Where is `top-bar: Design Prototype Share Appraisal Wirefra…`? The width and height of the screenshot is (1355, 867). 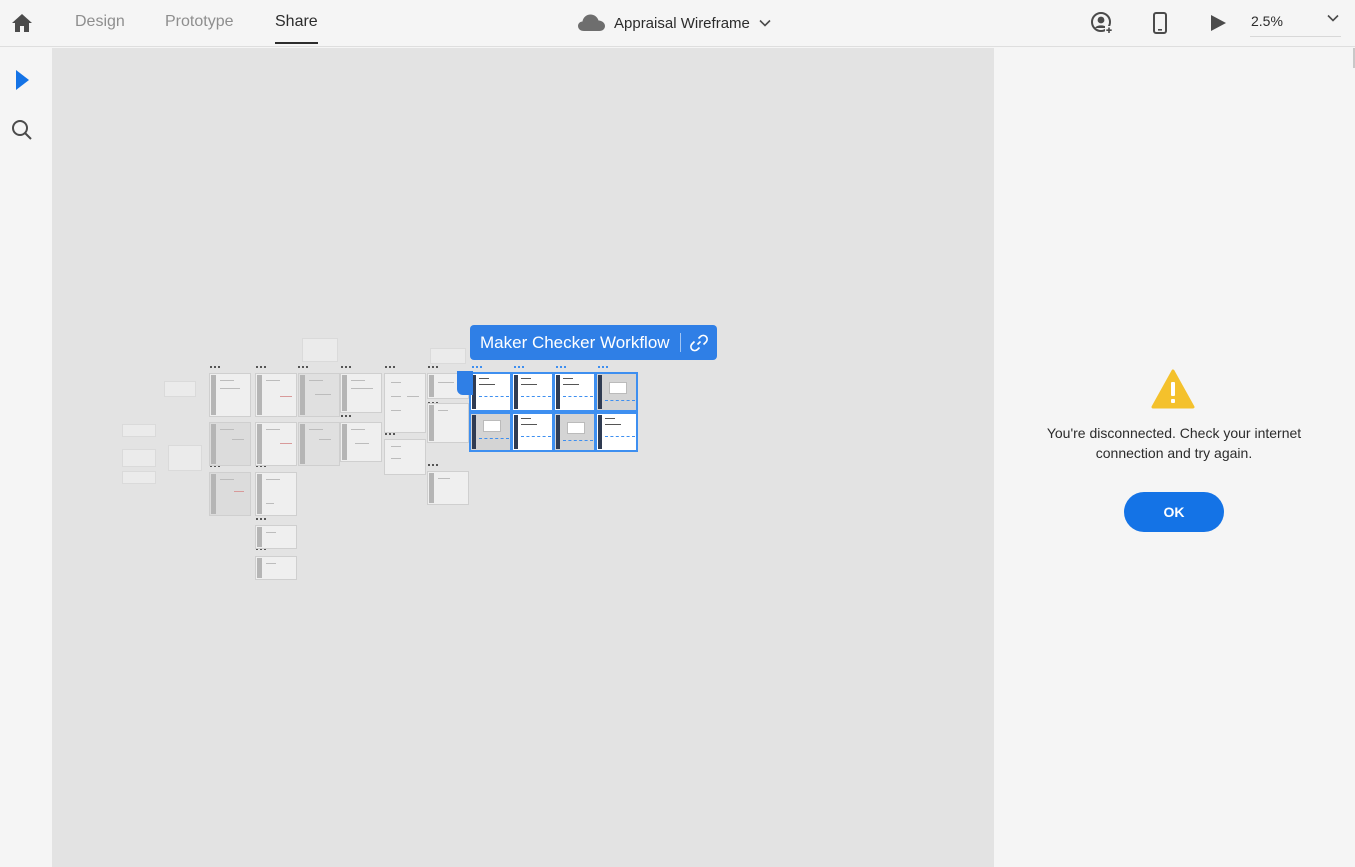
top-bar: Design Prototype Share Appraisal Wirefra… is located at coordinates (677, 23).